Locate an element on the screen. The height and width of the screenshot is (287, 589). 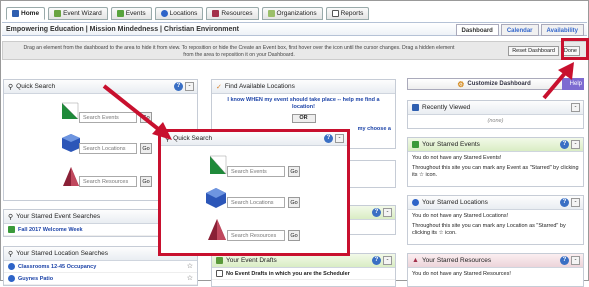
list-item: Guynes Patio ☆ is located at coordinates (100, 279).